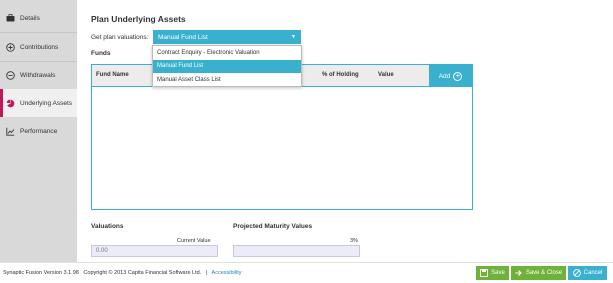 Image resolution: width=613 pixels, height=283 pixels. What do you see at coordinates (41, 273) in the screenshot?
I see `version-text: Synaptic Fusion Version 3.1.98` at bounding box center [41, 273].